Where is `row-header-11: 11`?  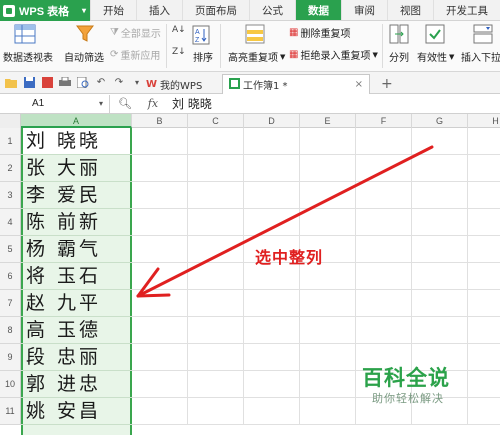 row-header-11: 11 is located at coordinates (10, 411).